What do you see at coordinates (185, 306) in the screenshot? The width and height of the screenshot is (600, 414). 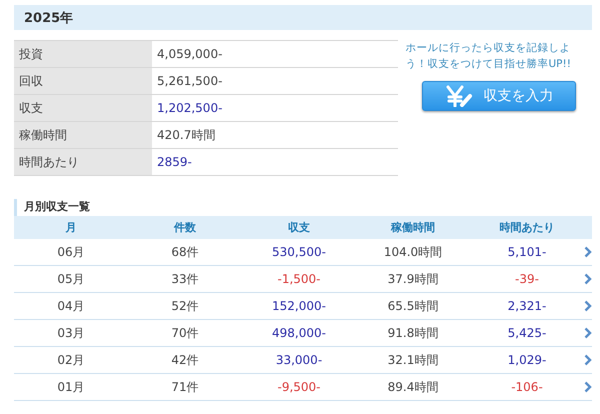 I see `count-cell-text: 52件` at bounding box center [185, 306].